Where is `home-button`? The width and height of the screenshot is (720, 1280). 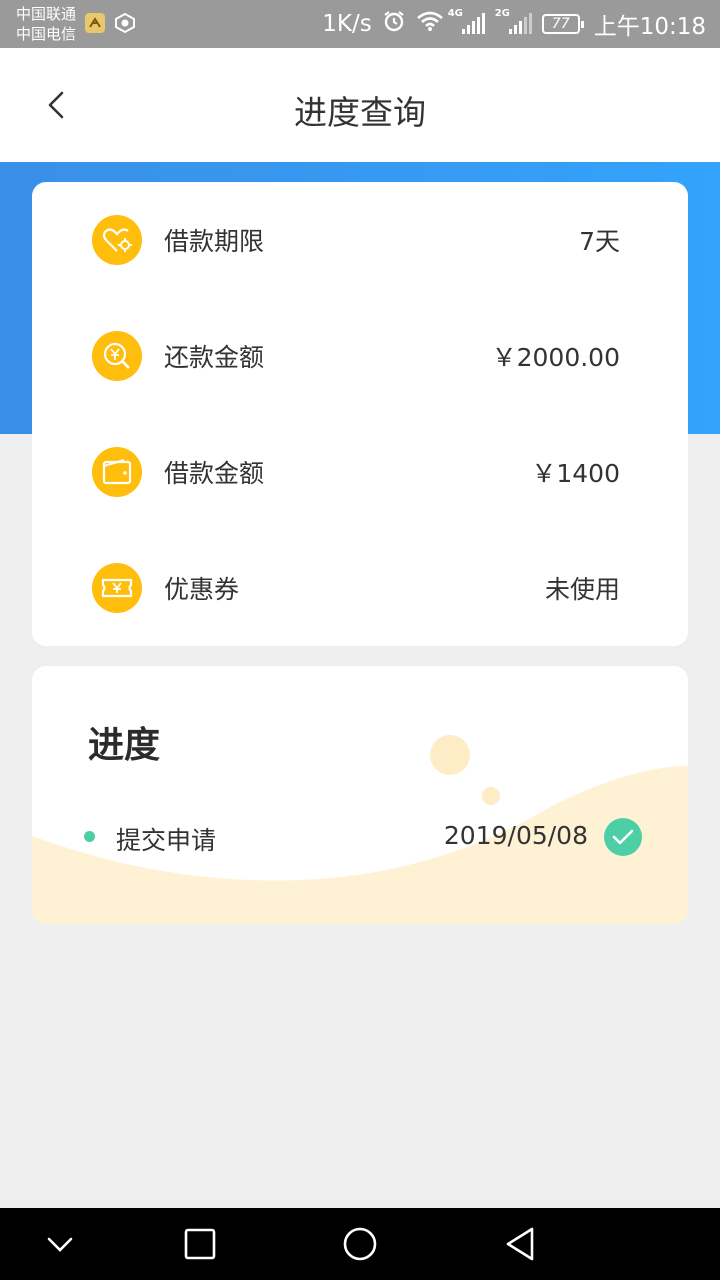
home-button is located at coordinates (360, 1244).